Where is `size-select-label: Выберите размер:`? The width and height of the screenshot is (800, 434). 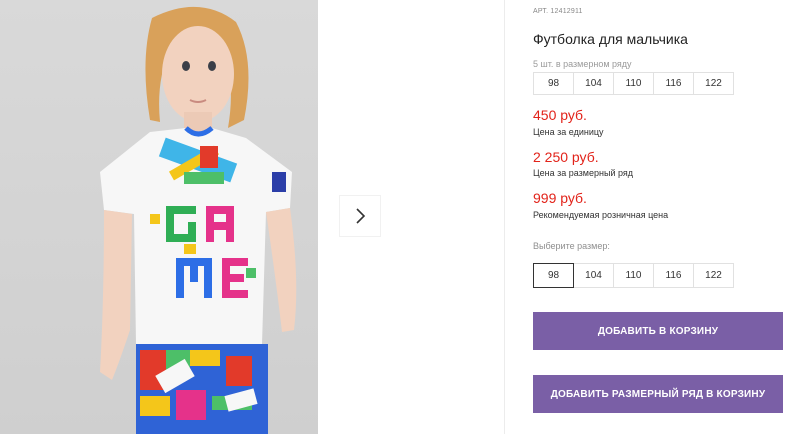 size-select-label: Выберите размер: is located at coordinates (571, 246).